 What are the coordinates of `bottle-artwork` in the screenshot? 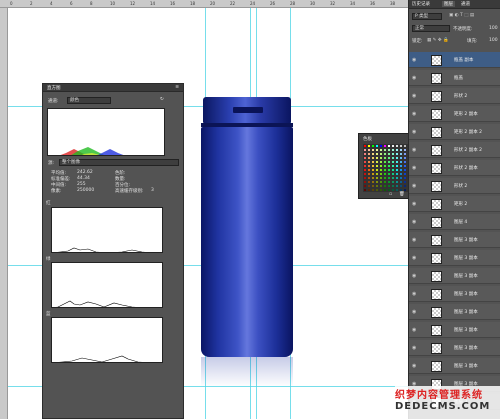 It's located at (247, 227).